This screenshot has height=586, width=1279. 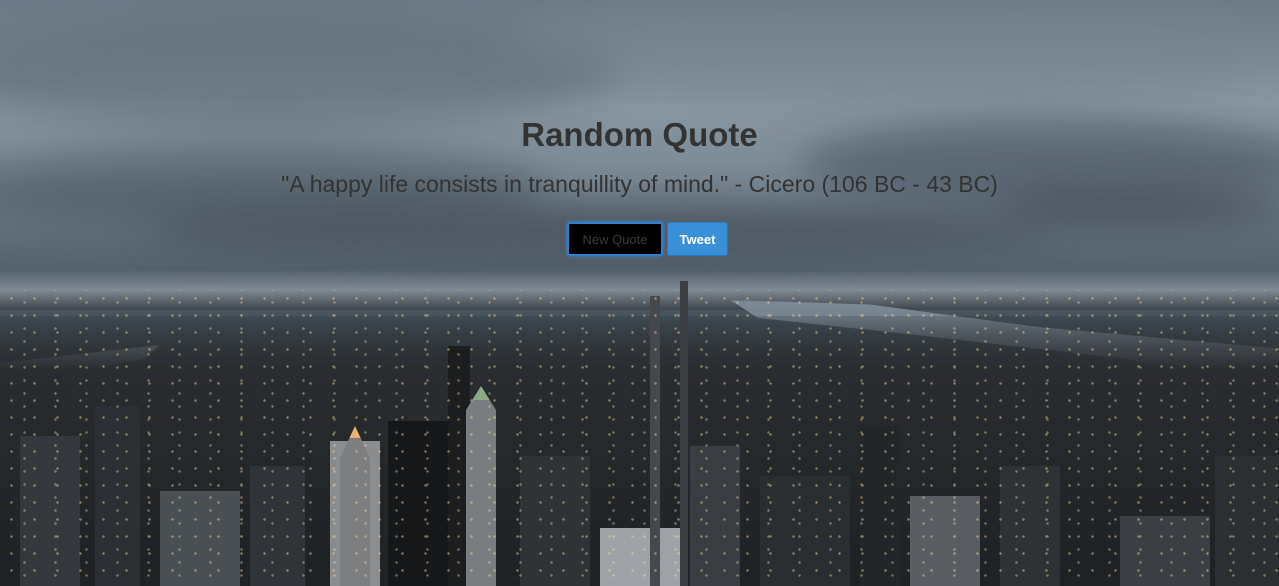 I want to click on tweet-button: Tweet, so click(x=697, y=239).